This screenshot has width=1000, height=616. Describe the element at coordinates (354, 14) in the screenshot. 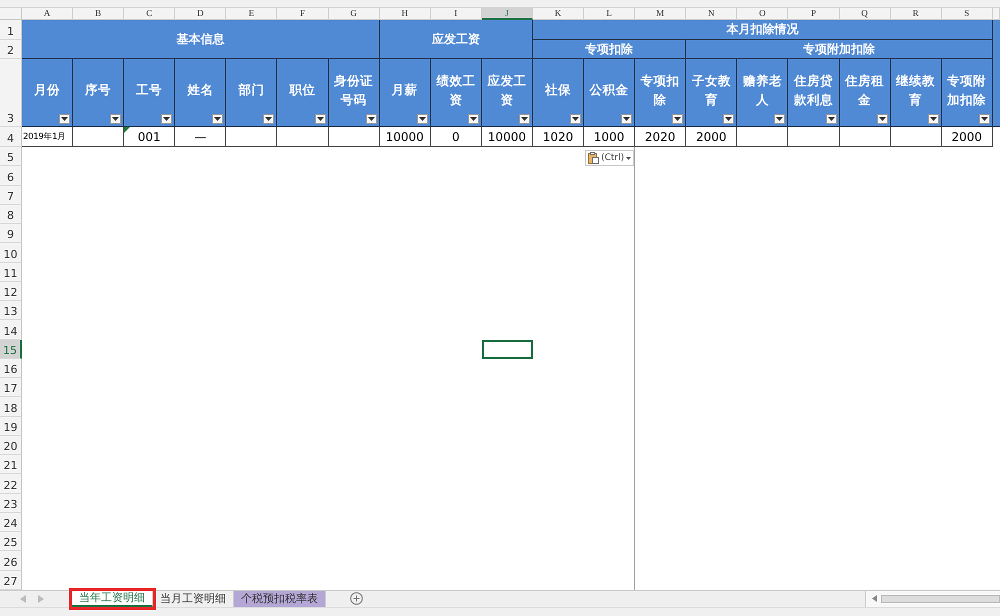

I see `column-header: G` at that location.